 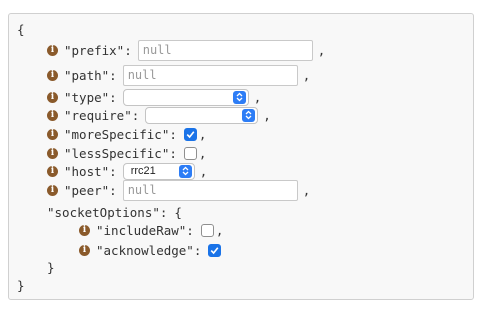 I want to click on less-specific-checkbox, so click(x=190, y=153).